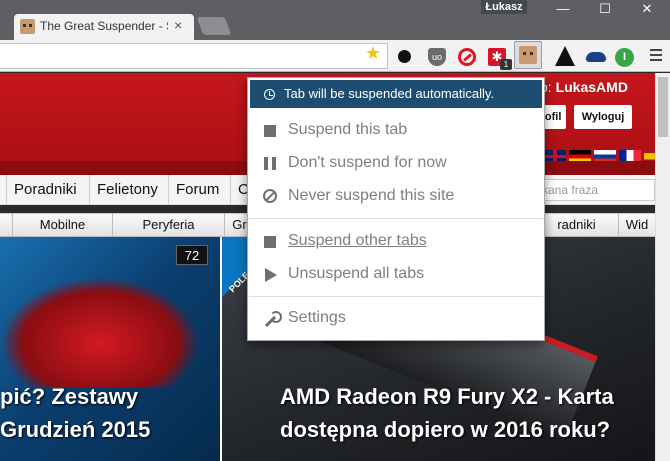 This screenshot has height=461, width=670. Describe the element at coordinates (168, 225) in the screenshot. I see `category-peryferia: Peryferia` at that location.